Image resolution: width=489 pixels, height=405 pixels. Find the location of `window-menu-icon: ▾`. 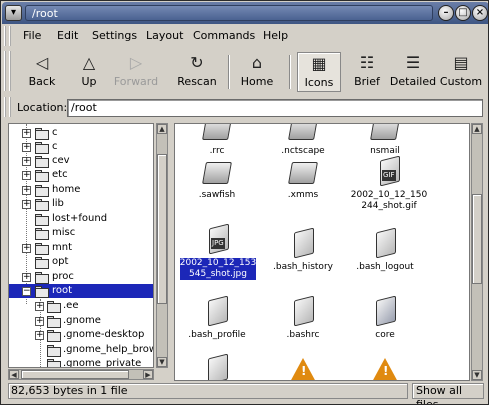

window-menu-icon: ▾ is located at coordinates (13, 13).